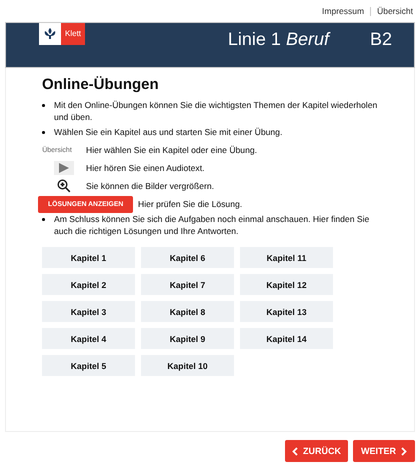 This screenshot has height=464, width=420. What do you see at coordinates (187, 284) in the screenshot?
I see `chapter-button: Kapitel 7` at bounding box center [187, 284].